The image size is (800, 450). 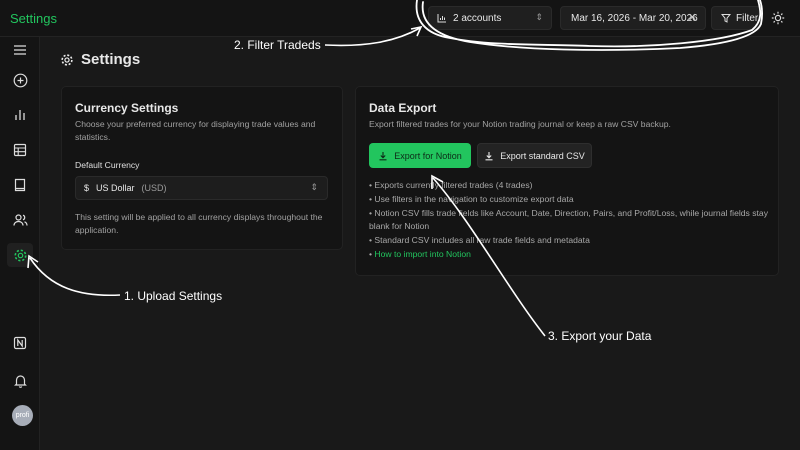 I want to click on filter-arrow, so click(x=372, y=37).